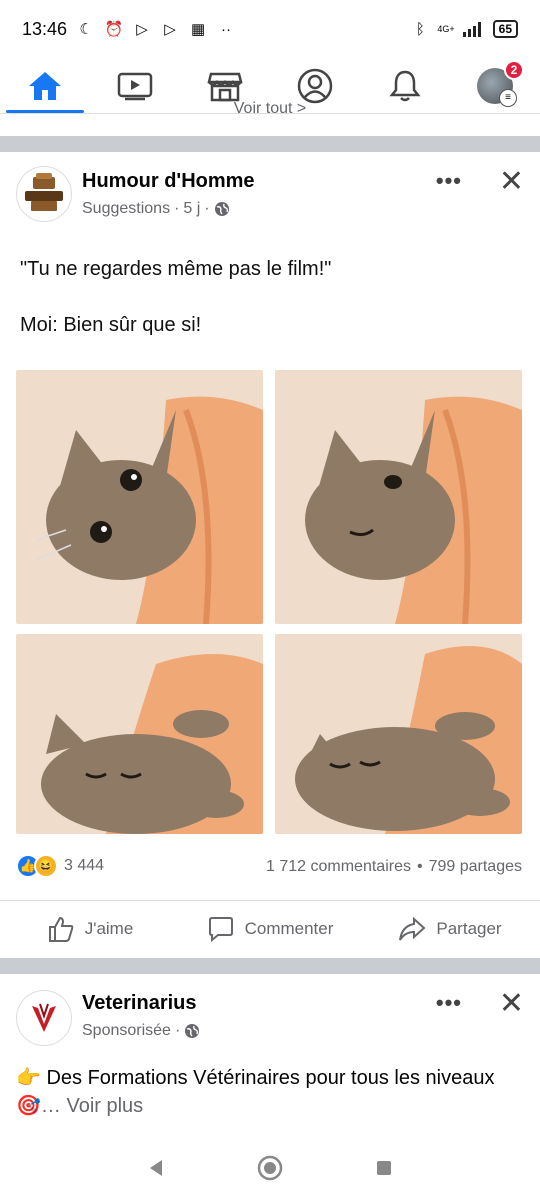 The height and width of the screenshot is (1200, 540). I want to click on like-button: J'aime, so click(90, 928).